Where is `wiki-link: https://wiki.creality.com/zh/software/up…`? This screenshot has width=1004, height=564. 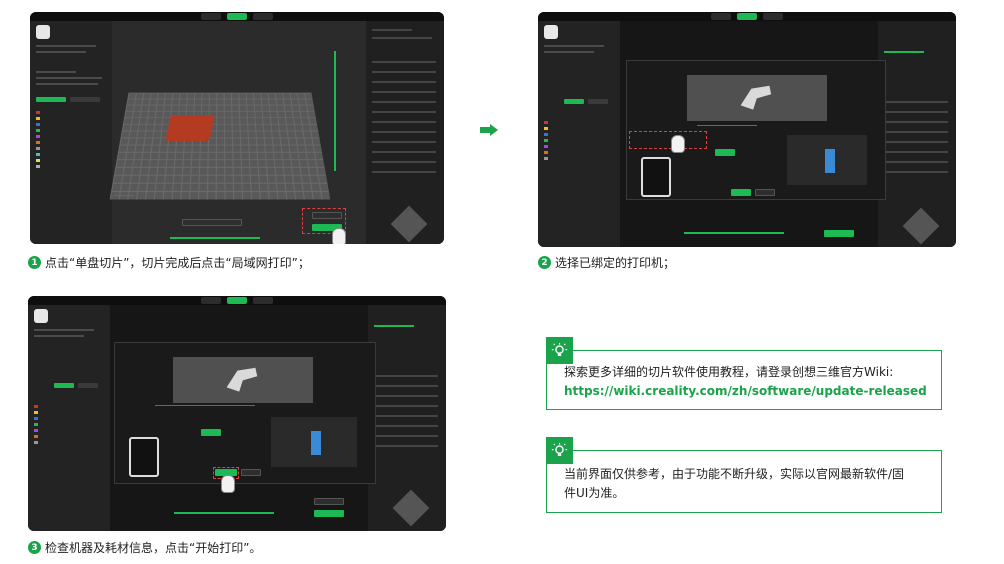 wiki-link: https://wiki.creality.com/zh/software/up… is located at coordinates (745, 391).